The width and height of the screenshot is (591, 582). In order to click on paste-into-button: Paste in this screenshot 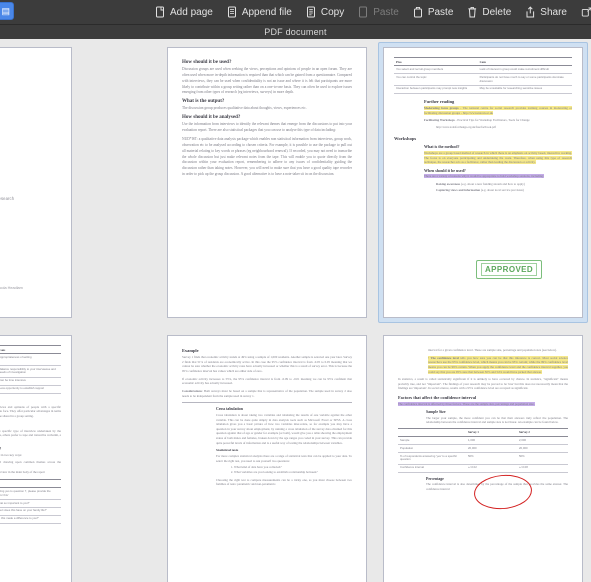, I will do `click(433, 12)`.